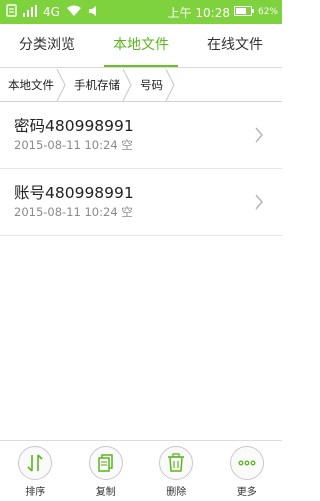  I want to click on copy-icon, so click(105, 463).